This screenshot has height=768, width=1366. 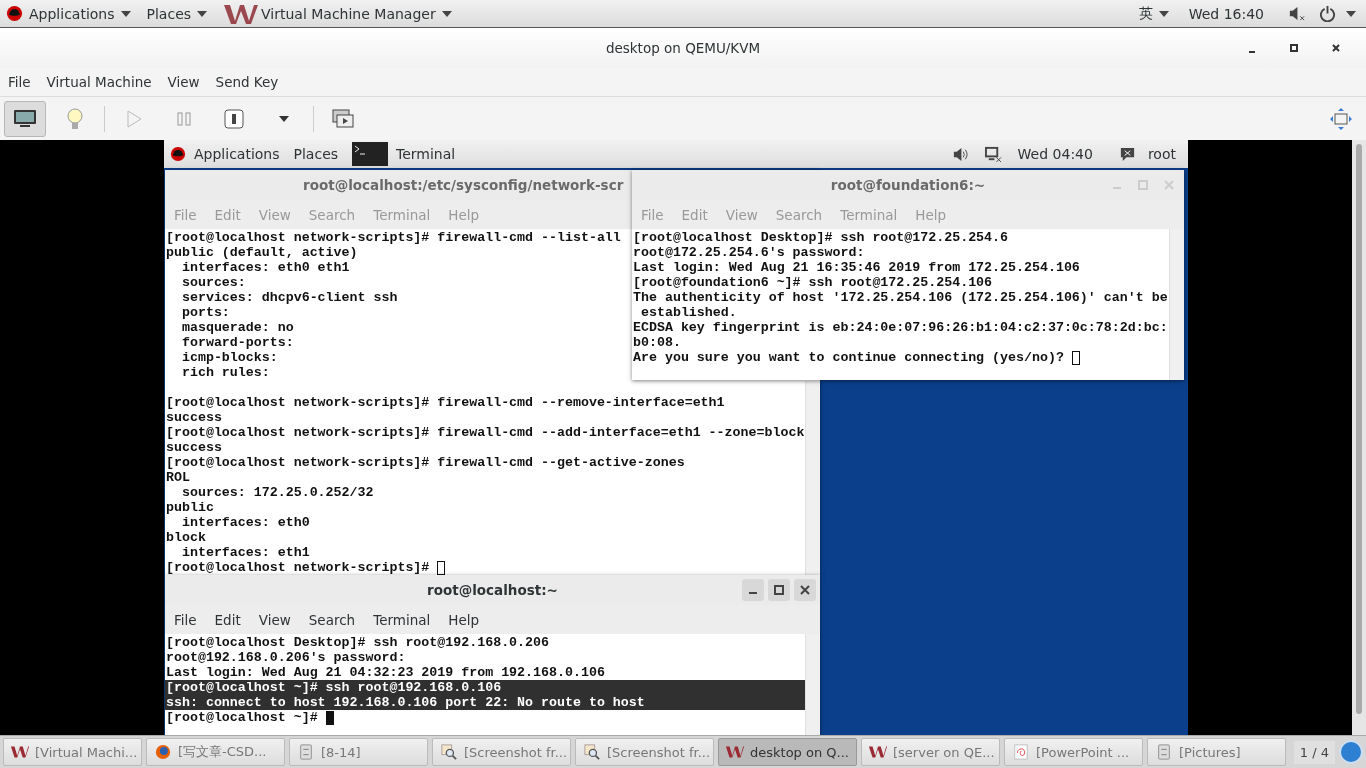 What do you see at coordinates (1216, 752) in the screenshot?
I see `taskbar-item: [Pictures]` at bounding box center [1216, 752].